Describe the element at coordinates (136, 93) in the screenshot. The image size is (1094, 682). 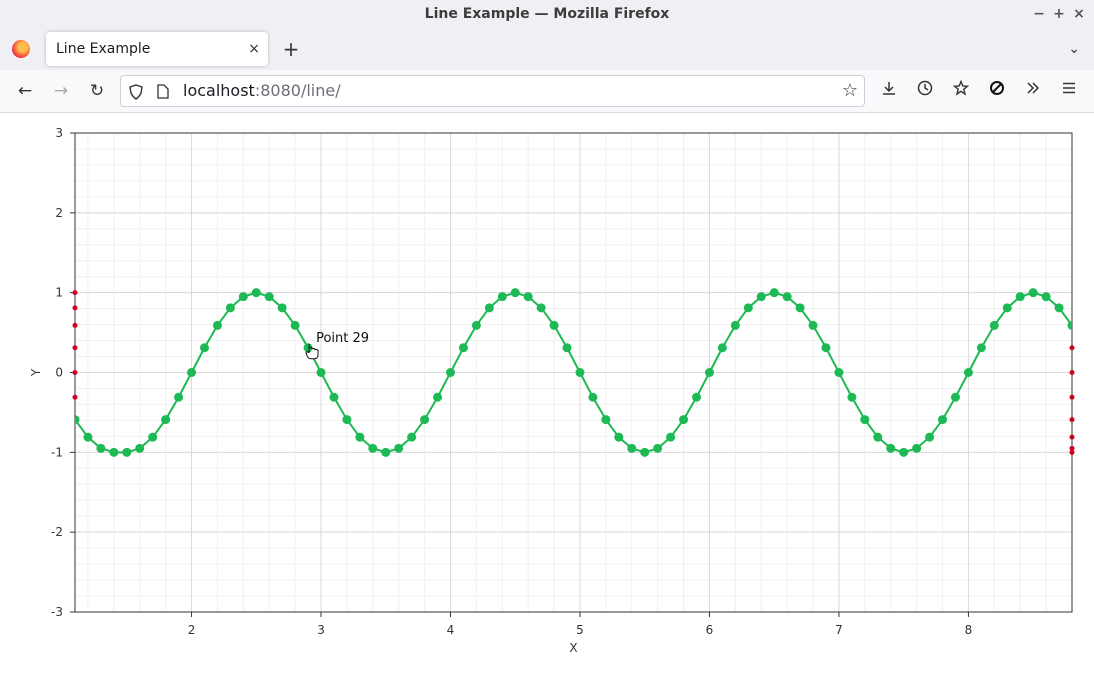
I see `shield-icon` at that location.